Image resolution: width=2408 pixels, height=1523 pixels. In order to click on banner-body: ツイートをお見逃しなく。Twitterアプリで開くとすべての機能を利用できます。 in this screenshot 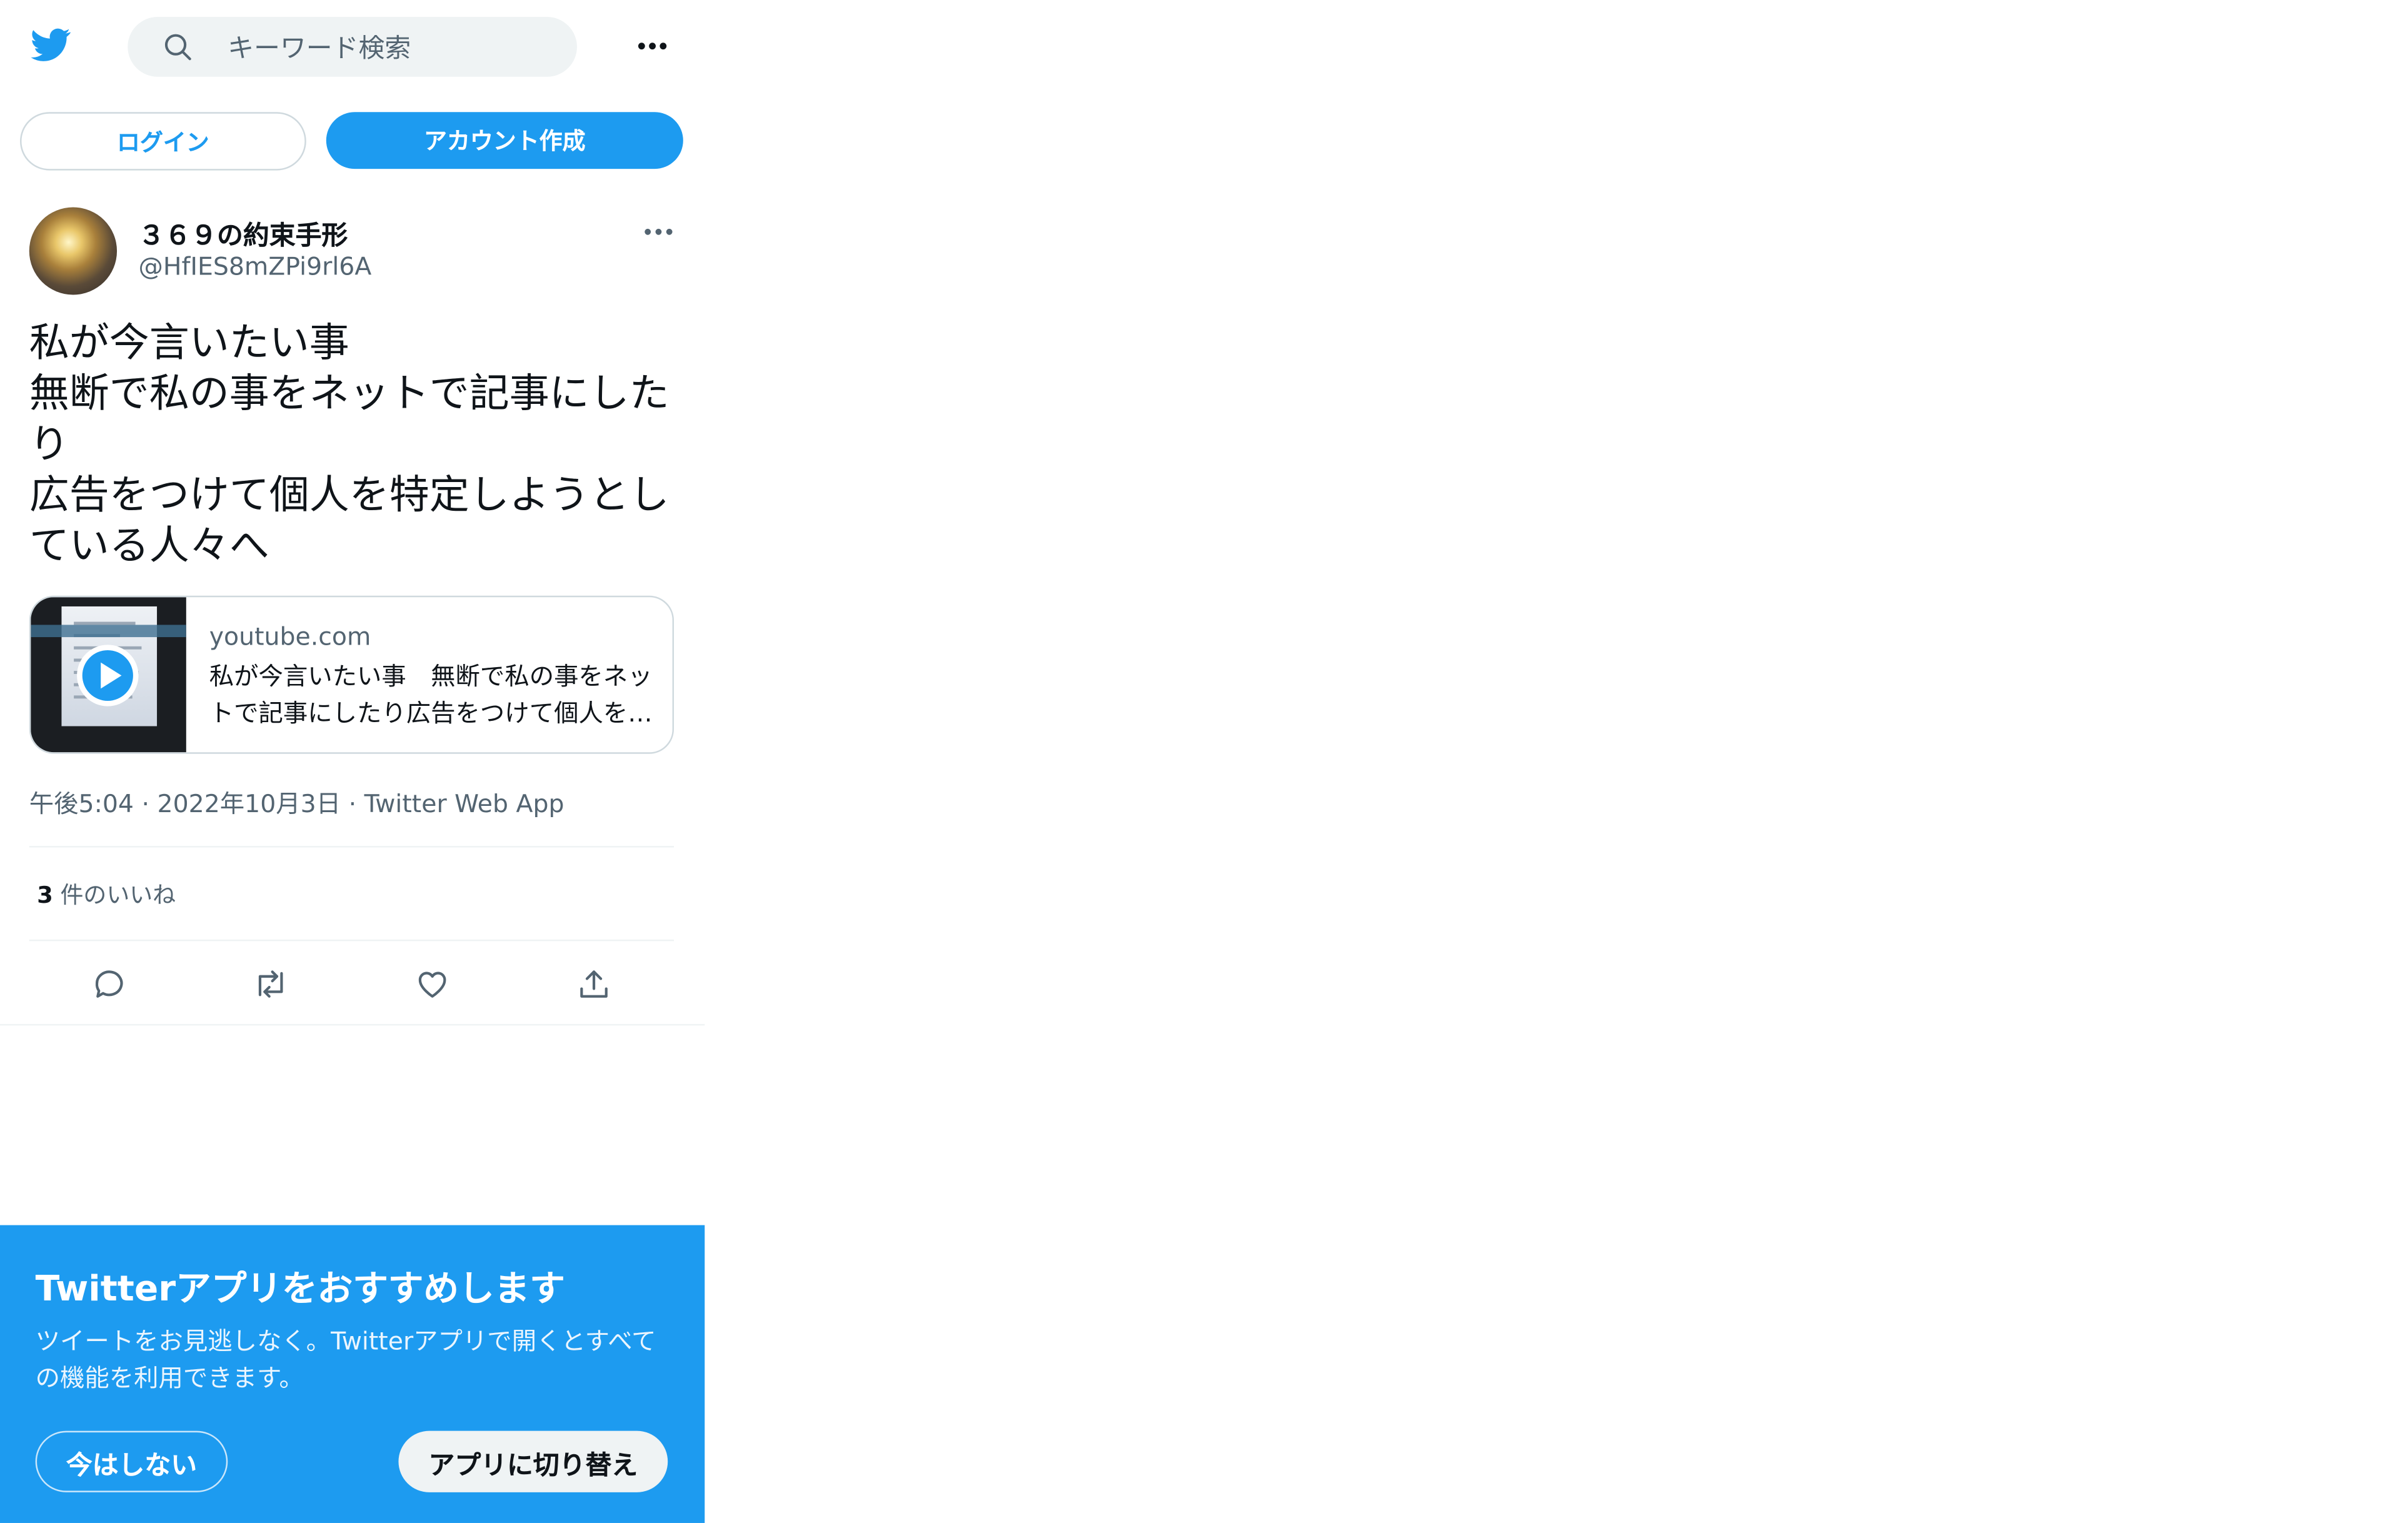, I will do `click(345, 1360)`.